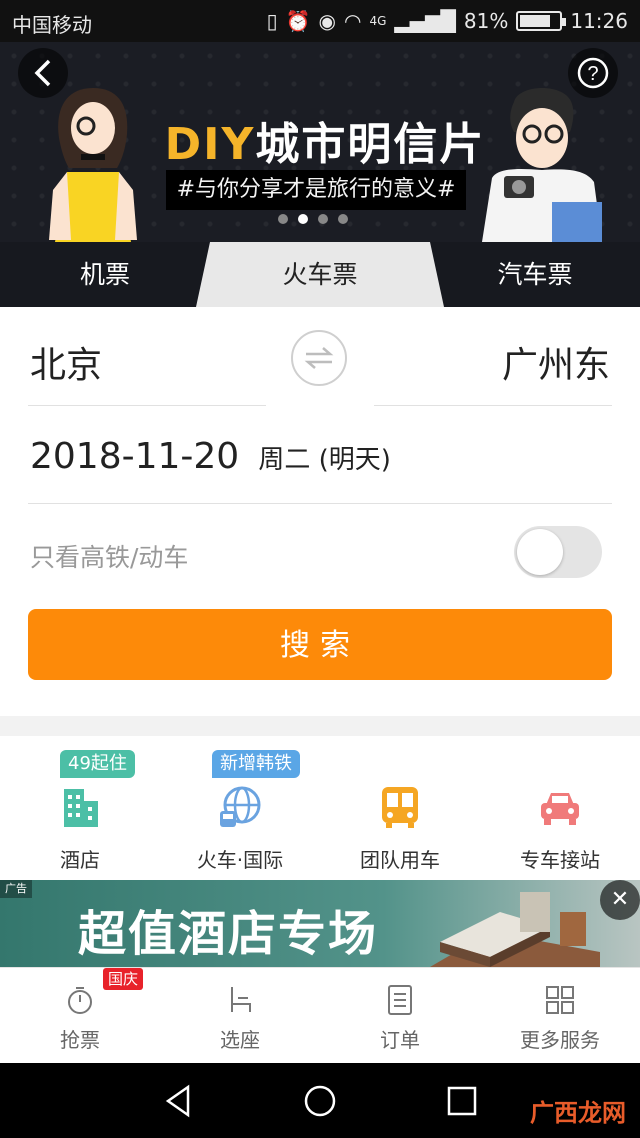 This screenshot has height=1138, width=640. What do you see at coordinates (240, 860) in the screenshot?
I see `service-label: 火车·国际` at bounding box center [240, 860].